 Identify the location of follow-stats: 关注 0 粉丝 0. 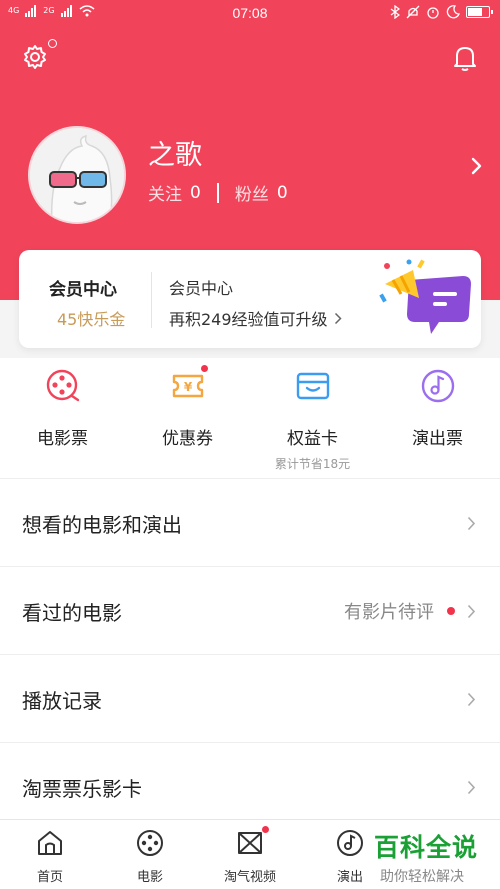
(218, 192).